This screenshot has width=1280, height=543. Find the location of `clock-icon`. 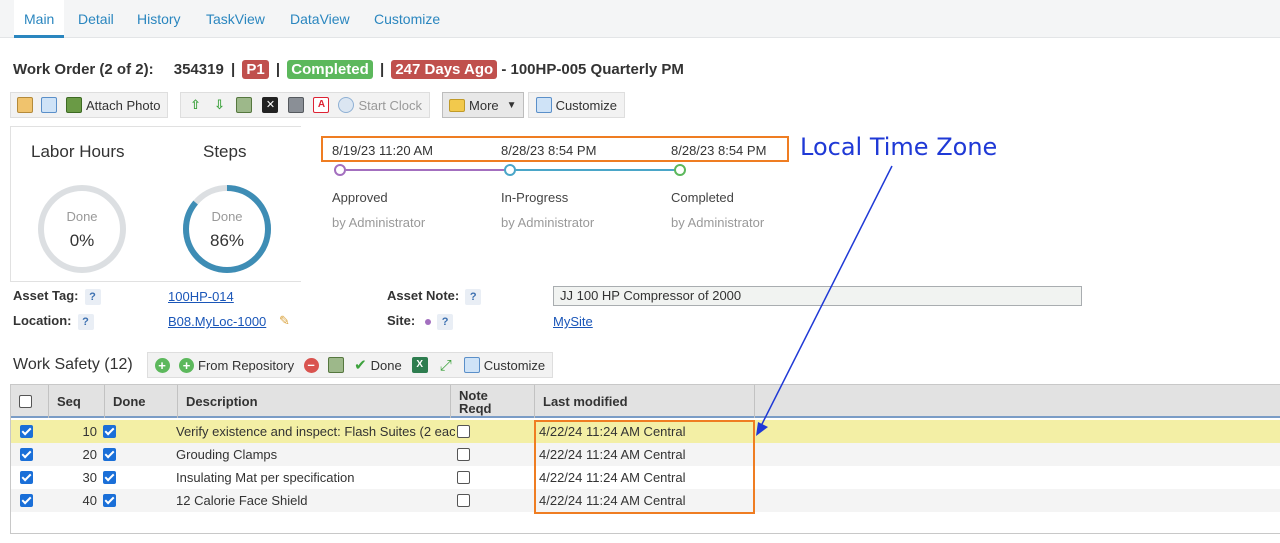

clock-icon is located at coordinates (346, 105).